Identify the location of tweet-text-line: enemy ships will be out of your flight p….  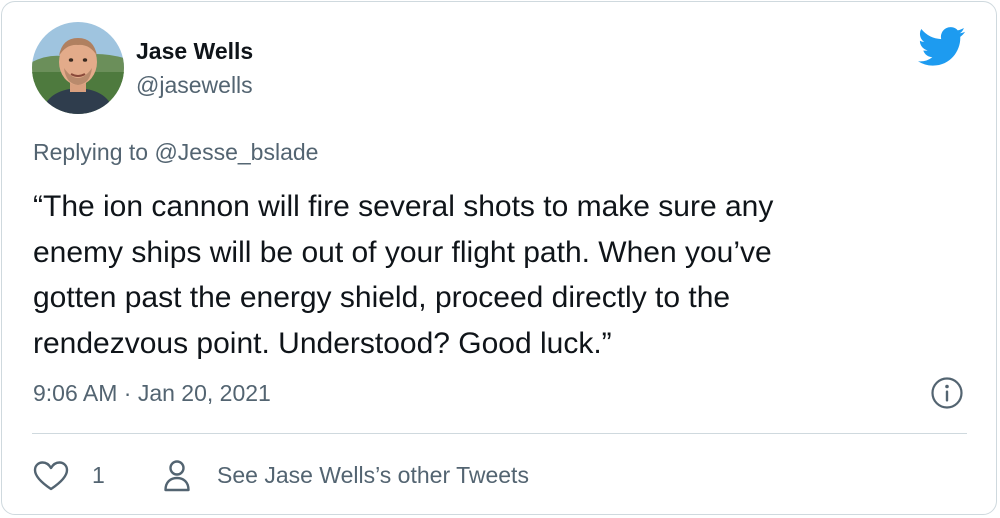
(402, 252).